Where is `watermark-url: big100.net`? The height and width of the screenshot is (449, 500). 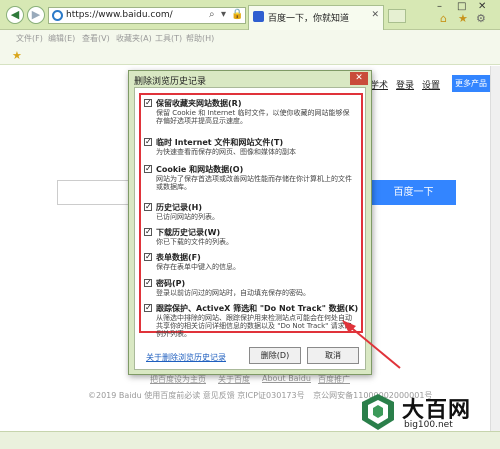
watermark-url: big100.net is located at coordinates (428, 425).